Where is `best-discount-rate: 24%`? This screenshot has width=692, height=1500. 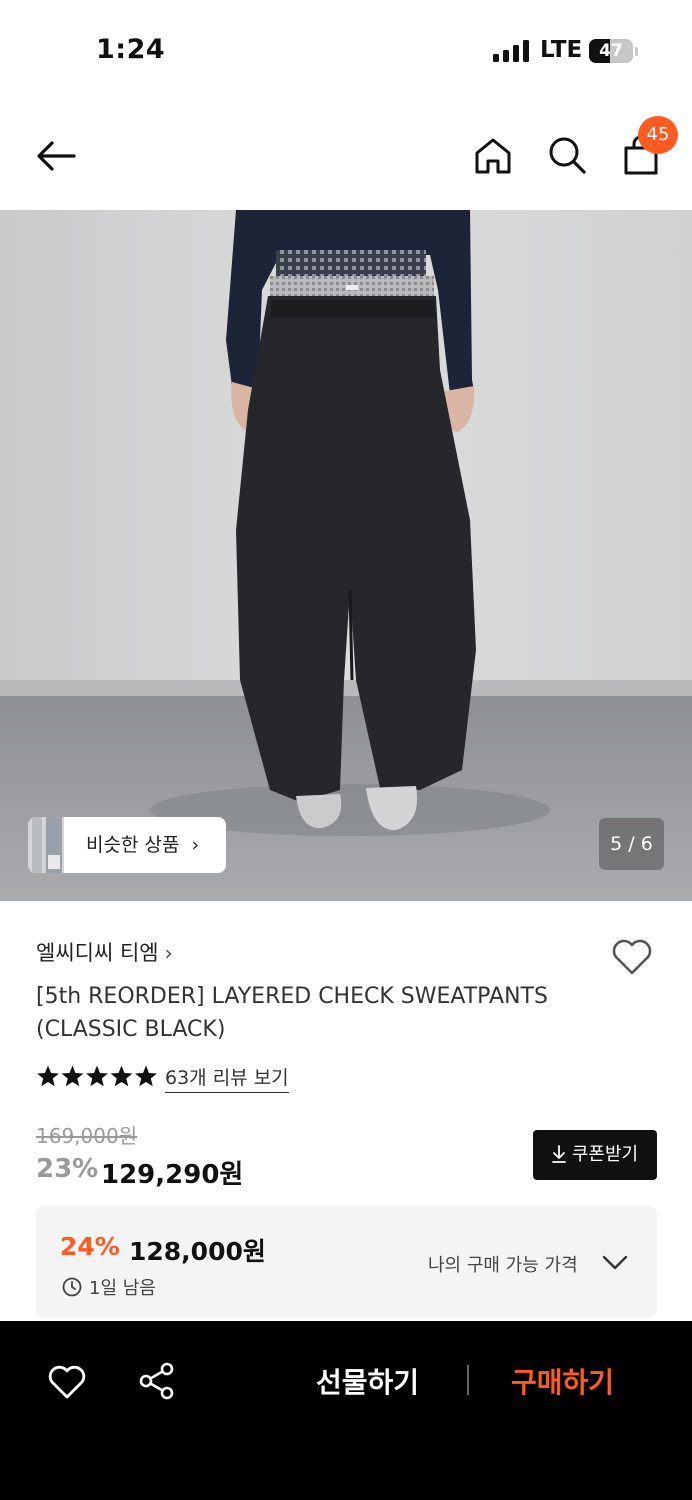
best-discount-rate: 24% is located at coordinates (90, 1246).